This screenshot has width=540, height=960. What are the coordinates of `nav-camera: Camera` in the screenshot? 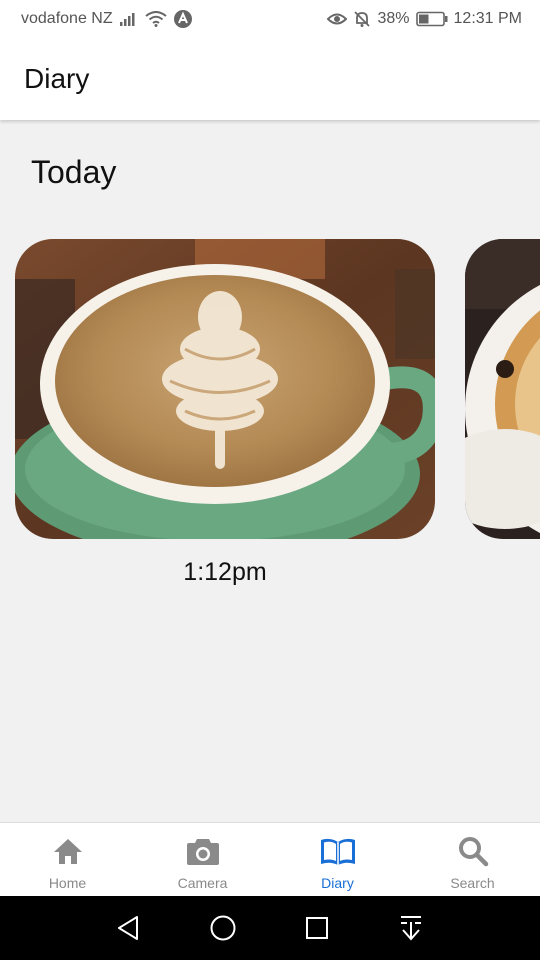 It's located at (202, 860).